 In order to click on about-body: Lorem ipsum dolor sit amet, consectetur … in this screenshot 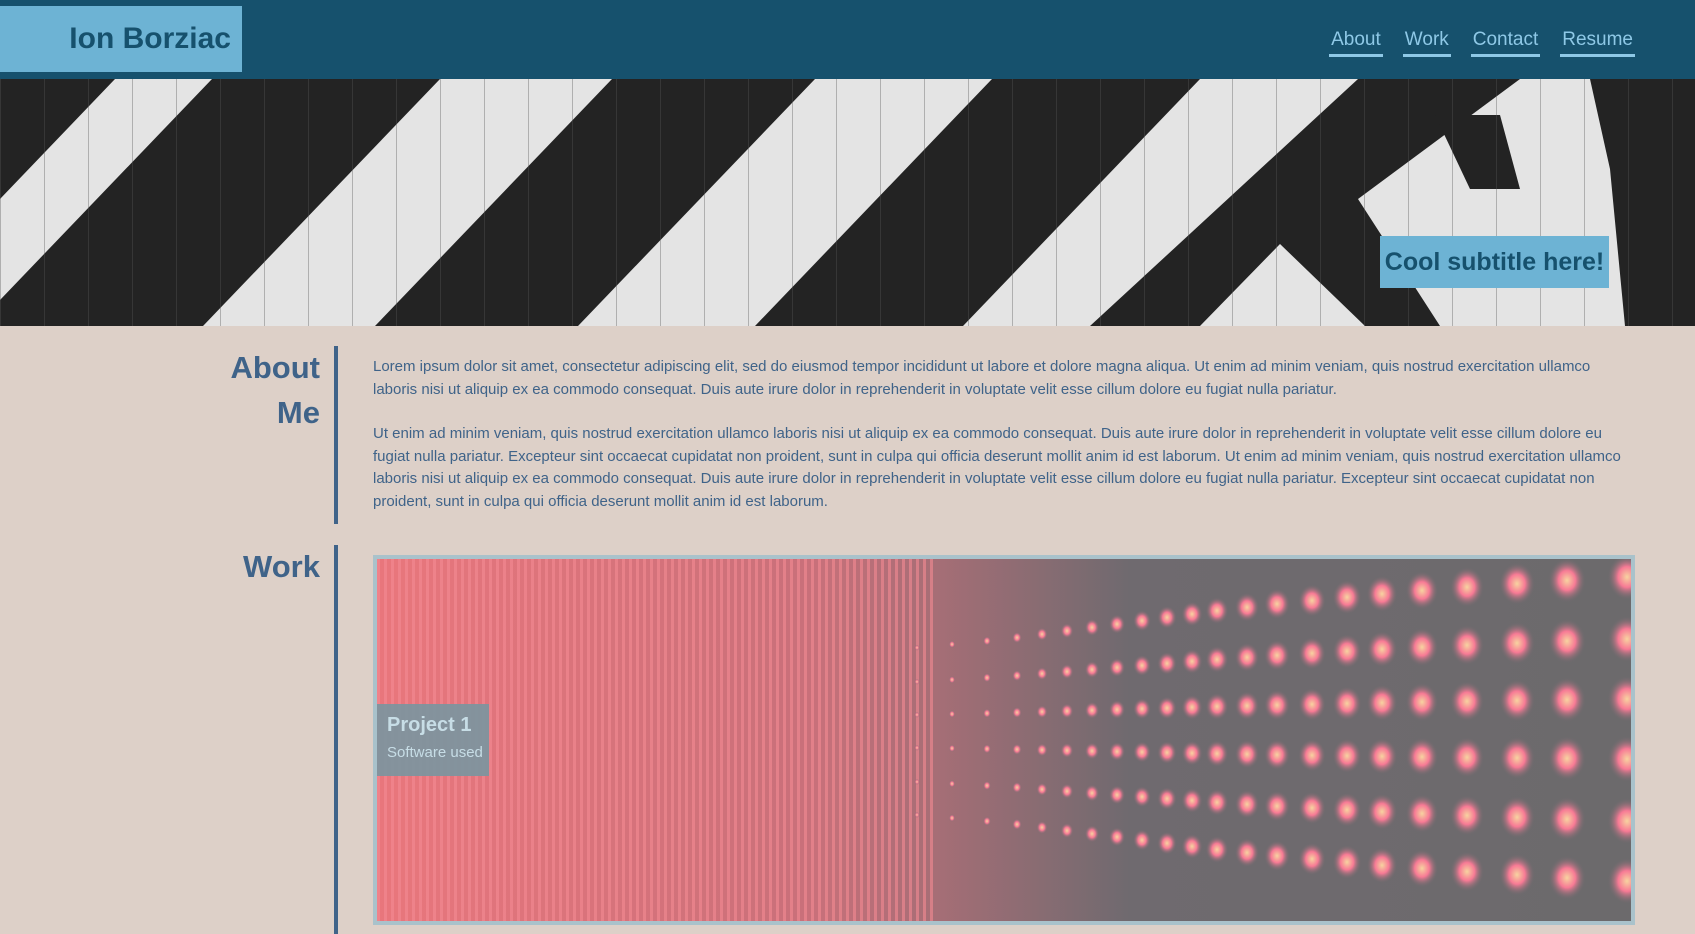, I will do `click(1000, 434)`.